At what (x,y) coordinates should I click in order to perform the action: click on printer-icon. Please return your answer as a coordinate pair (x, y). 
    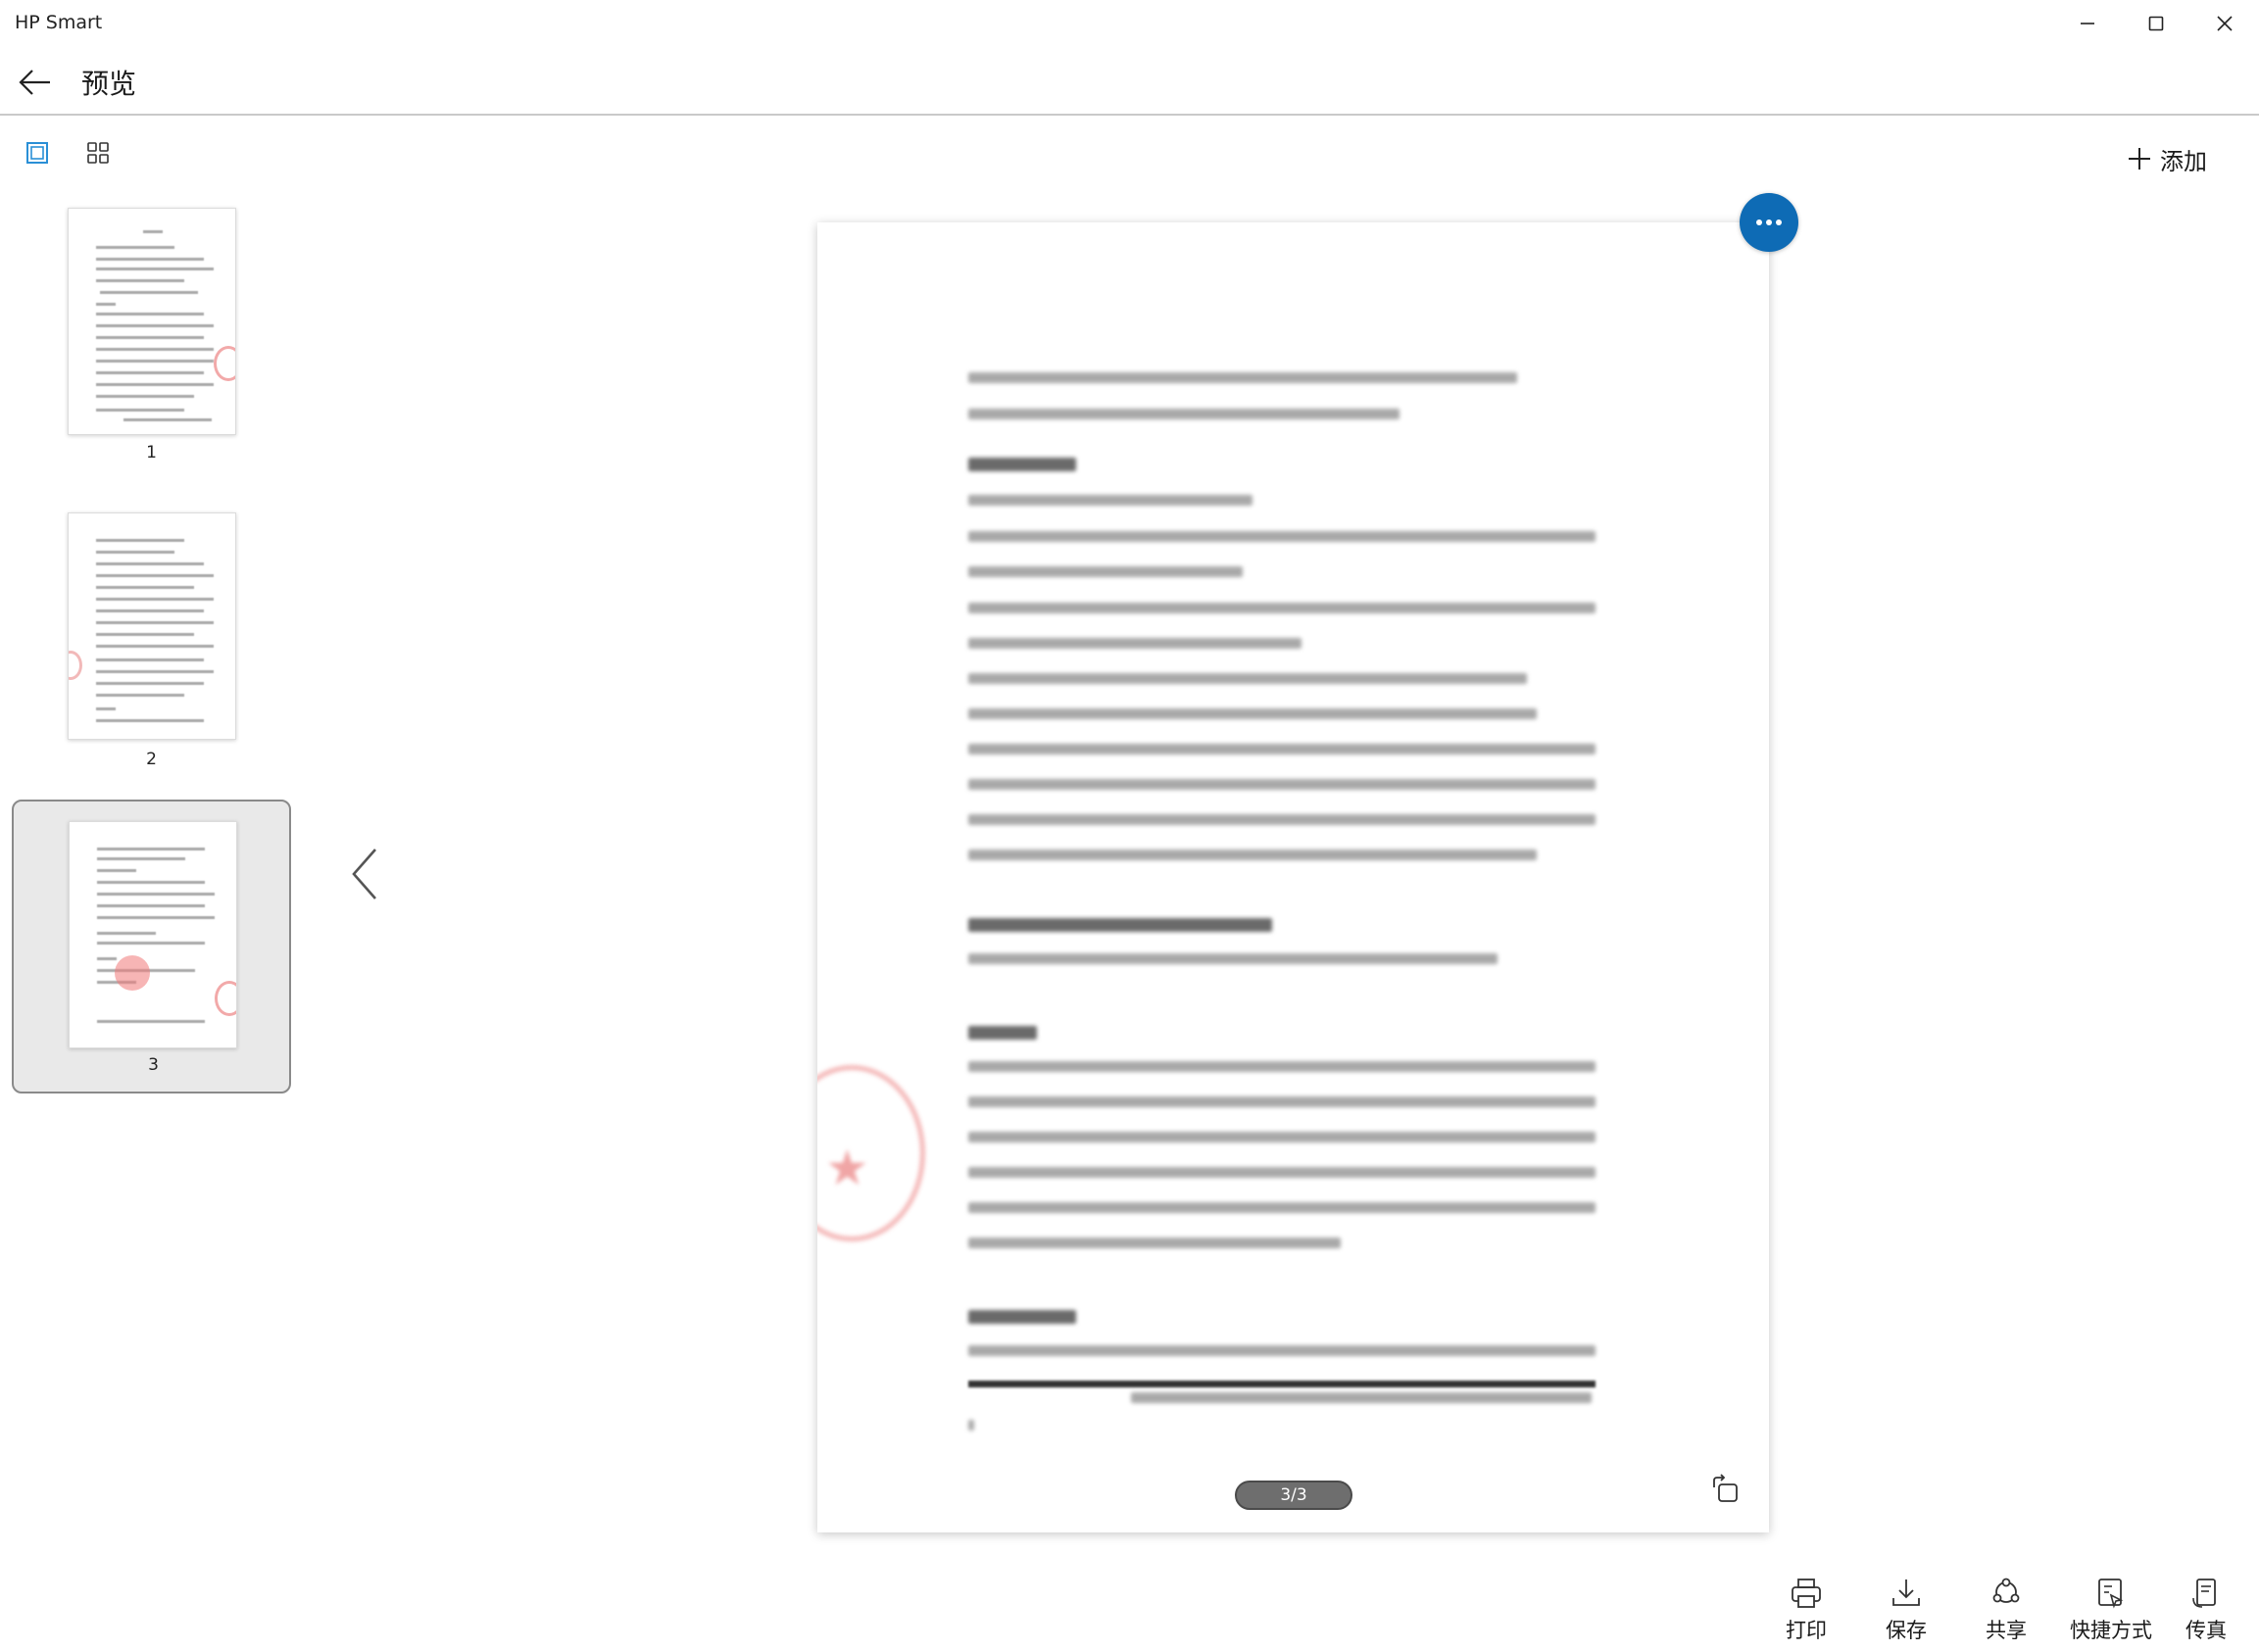
    Looking at the image, I should click on (1806, 1594).